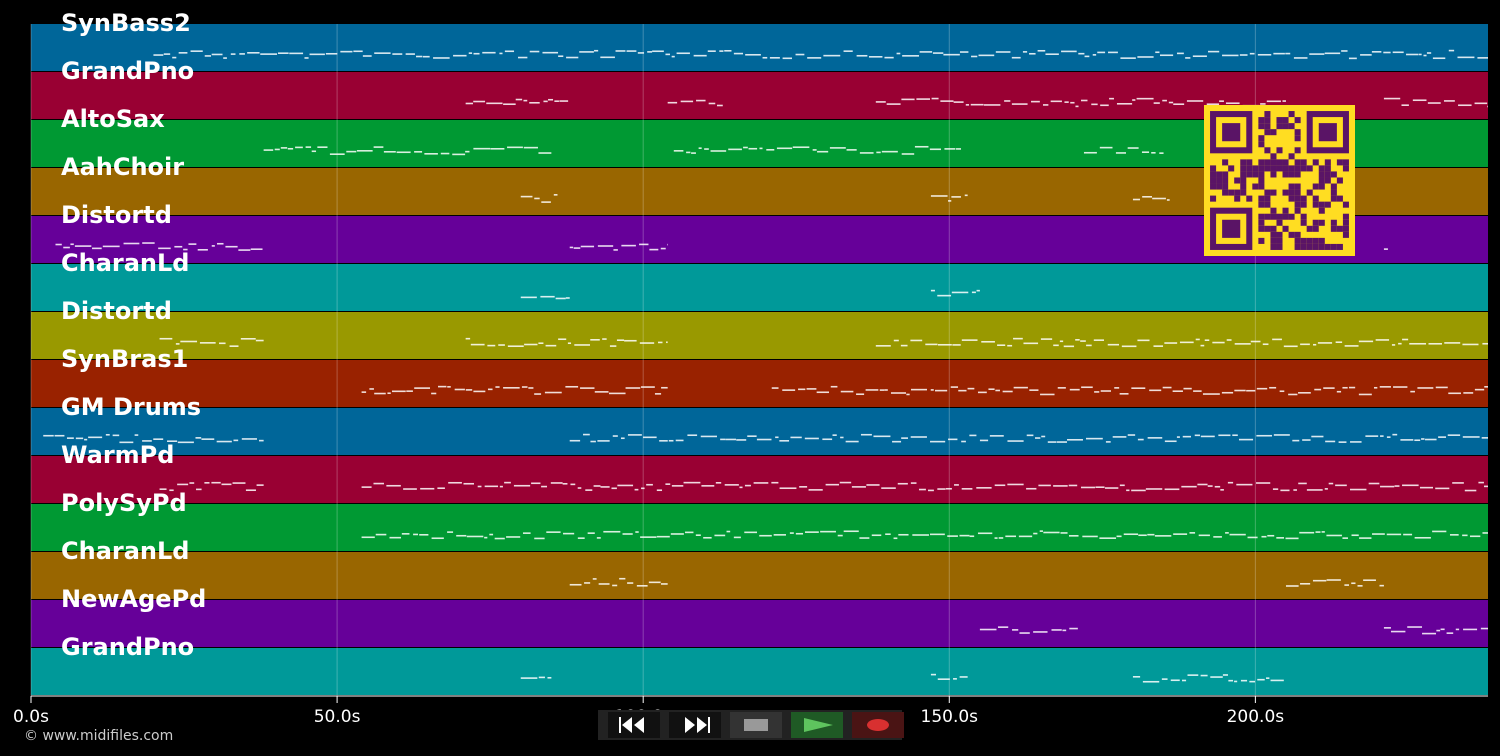  What do you see at coordinates (1327, 132) in the screenshot?
I see `qr-finder-center` at bounding box center [1327, 132].